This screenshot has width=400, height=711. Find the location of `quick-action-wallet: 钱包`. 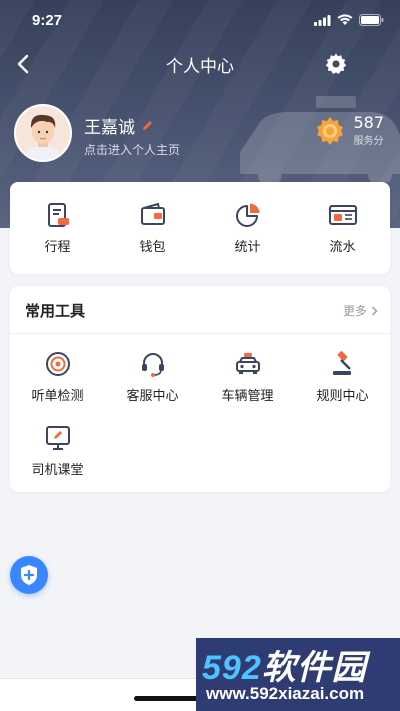

quick-action-wallet: 钱包 is located at coordinates (152, 228).